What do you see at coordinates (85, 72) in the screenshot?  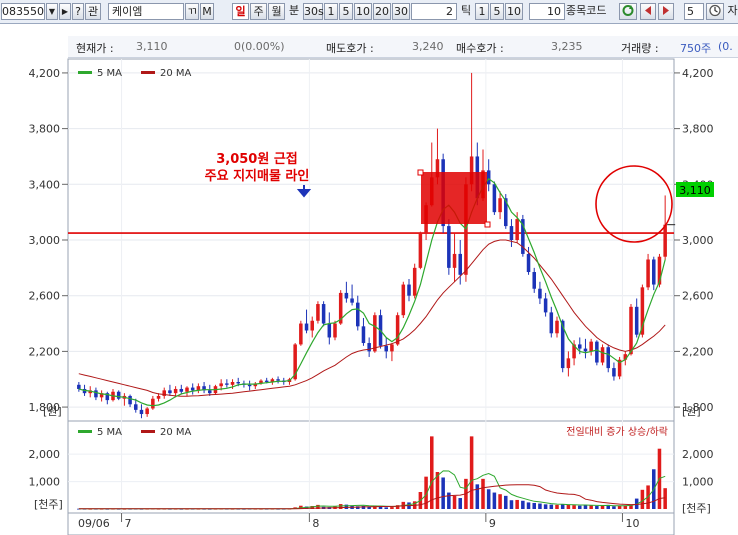 I see `legend-ma5-swatch` at bounding box center [85, 72].